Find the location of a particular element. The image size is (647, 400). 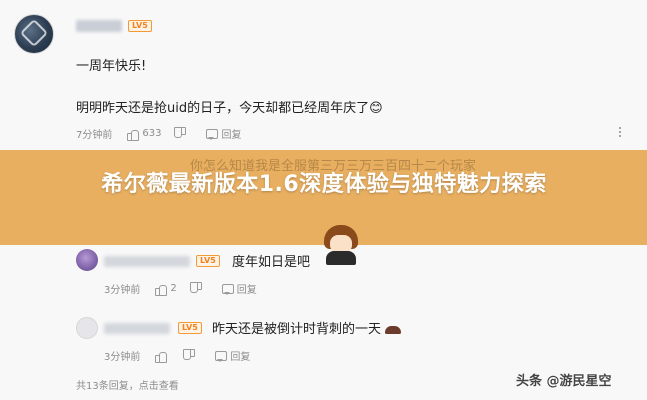

user-avatar is located at coordinates (34, 34).